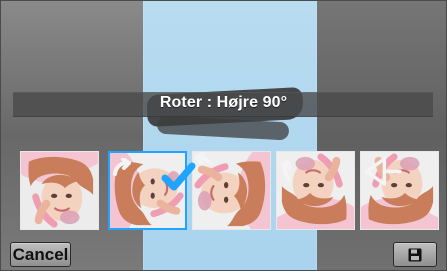 This screenshot has width=447, height=271. I want to click on cancel-button: Cancel, so click(40, 254).